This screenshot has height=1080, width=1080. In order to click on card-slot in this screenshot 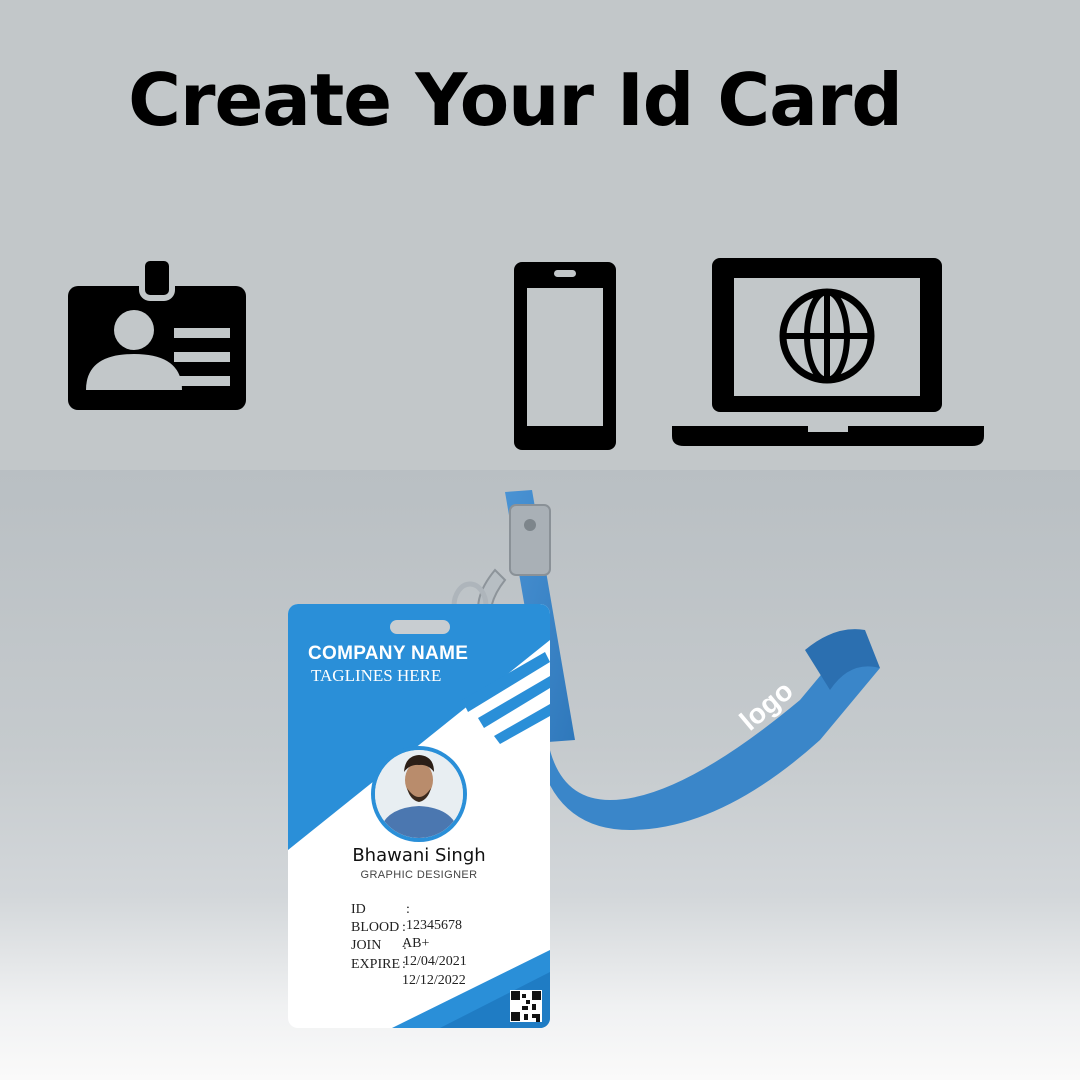, I will do `click(420, 627)`.